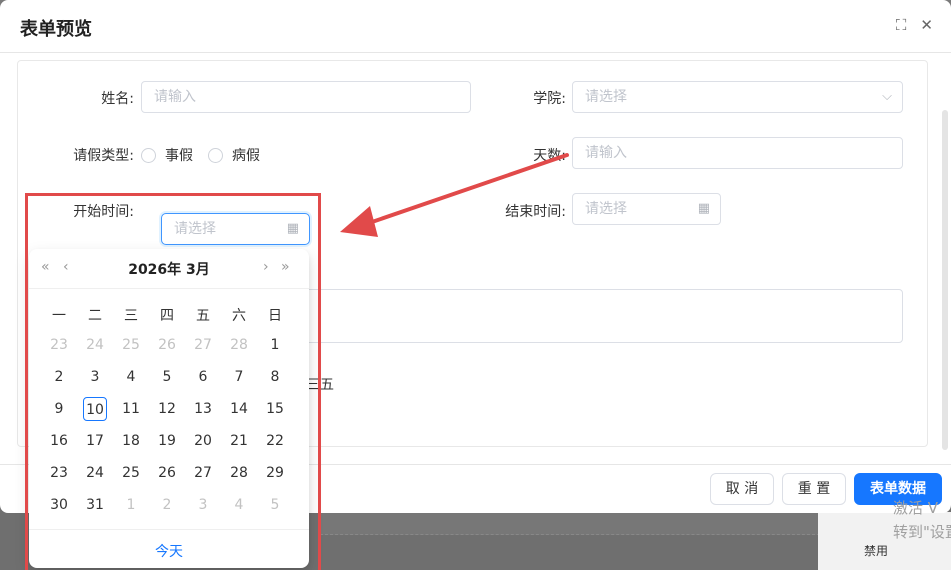  I want to click on calendar-day: 15, so click(275, 409).